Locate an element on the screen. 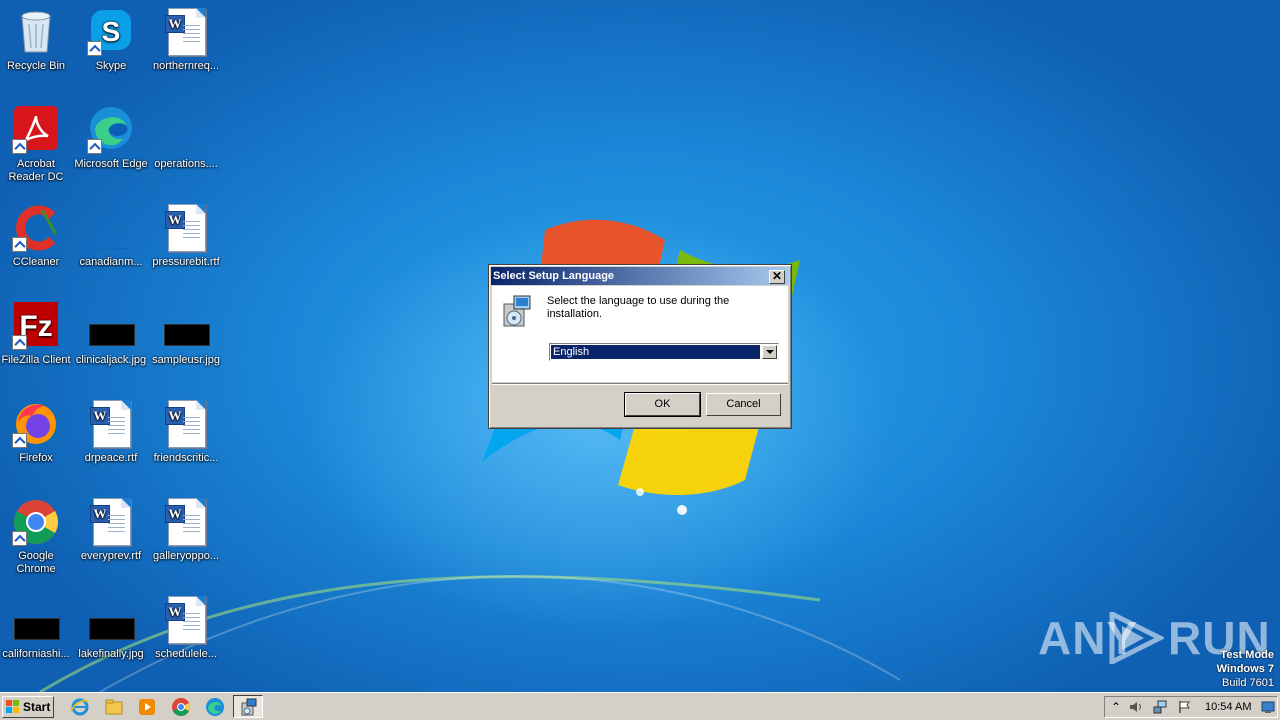 The width and height of the screenshot is (1280, 720). clock: 10:54 AM is located at coordinates (1228, 707).